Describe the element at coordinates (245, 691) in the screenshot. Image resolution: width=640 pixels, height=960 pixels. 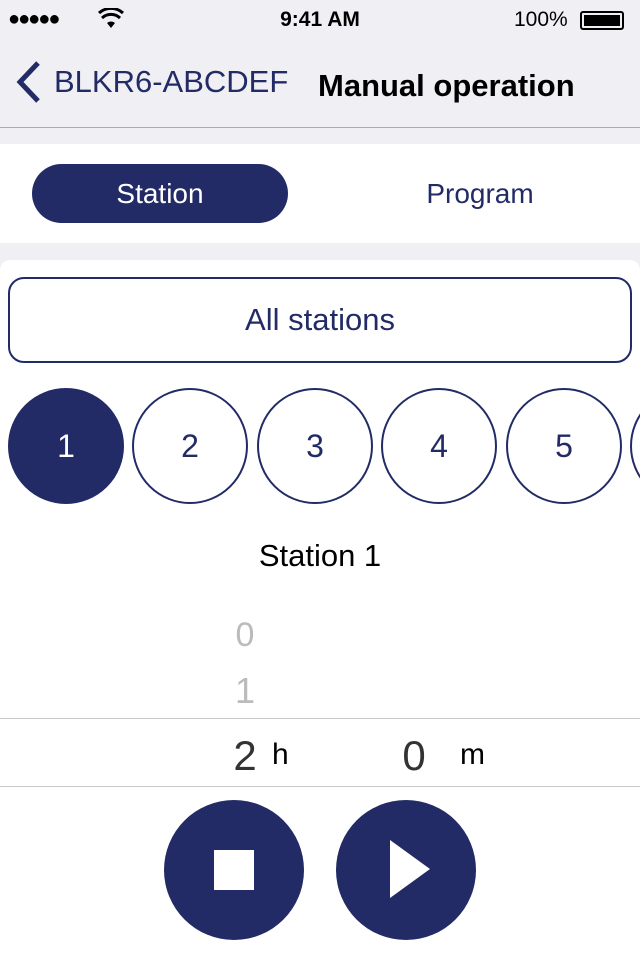
I see `picker-hour-option: 1` at that location.